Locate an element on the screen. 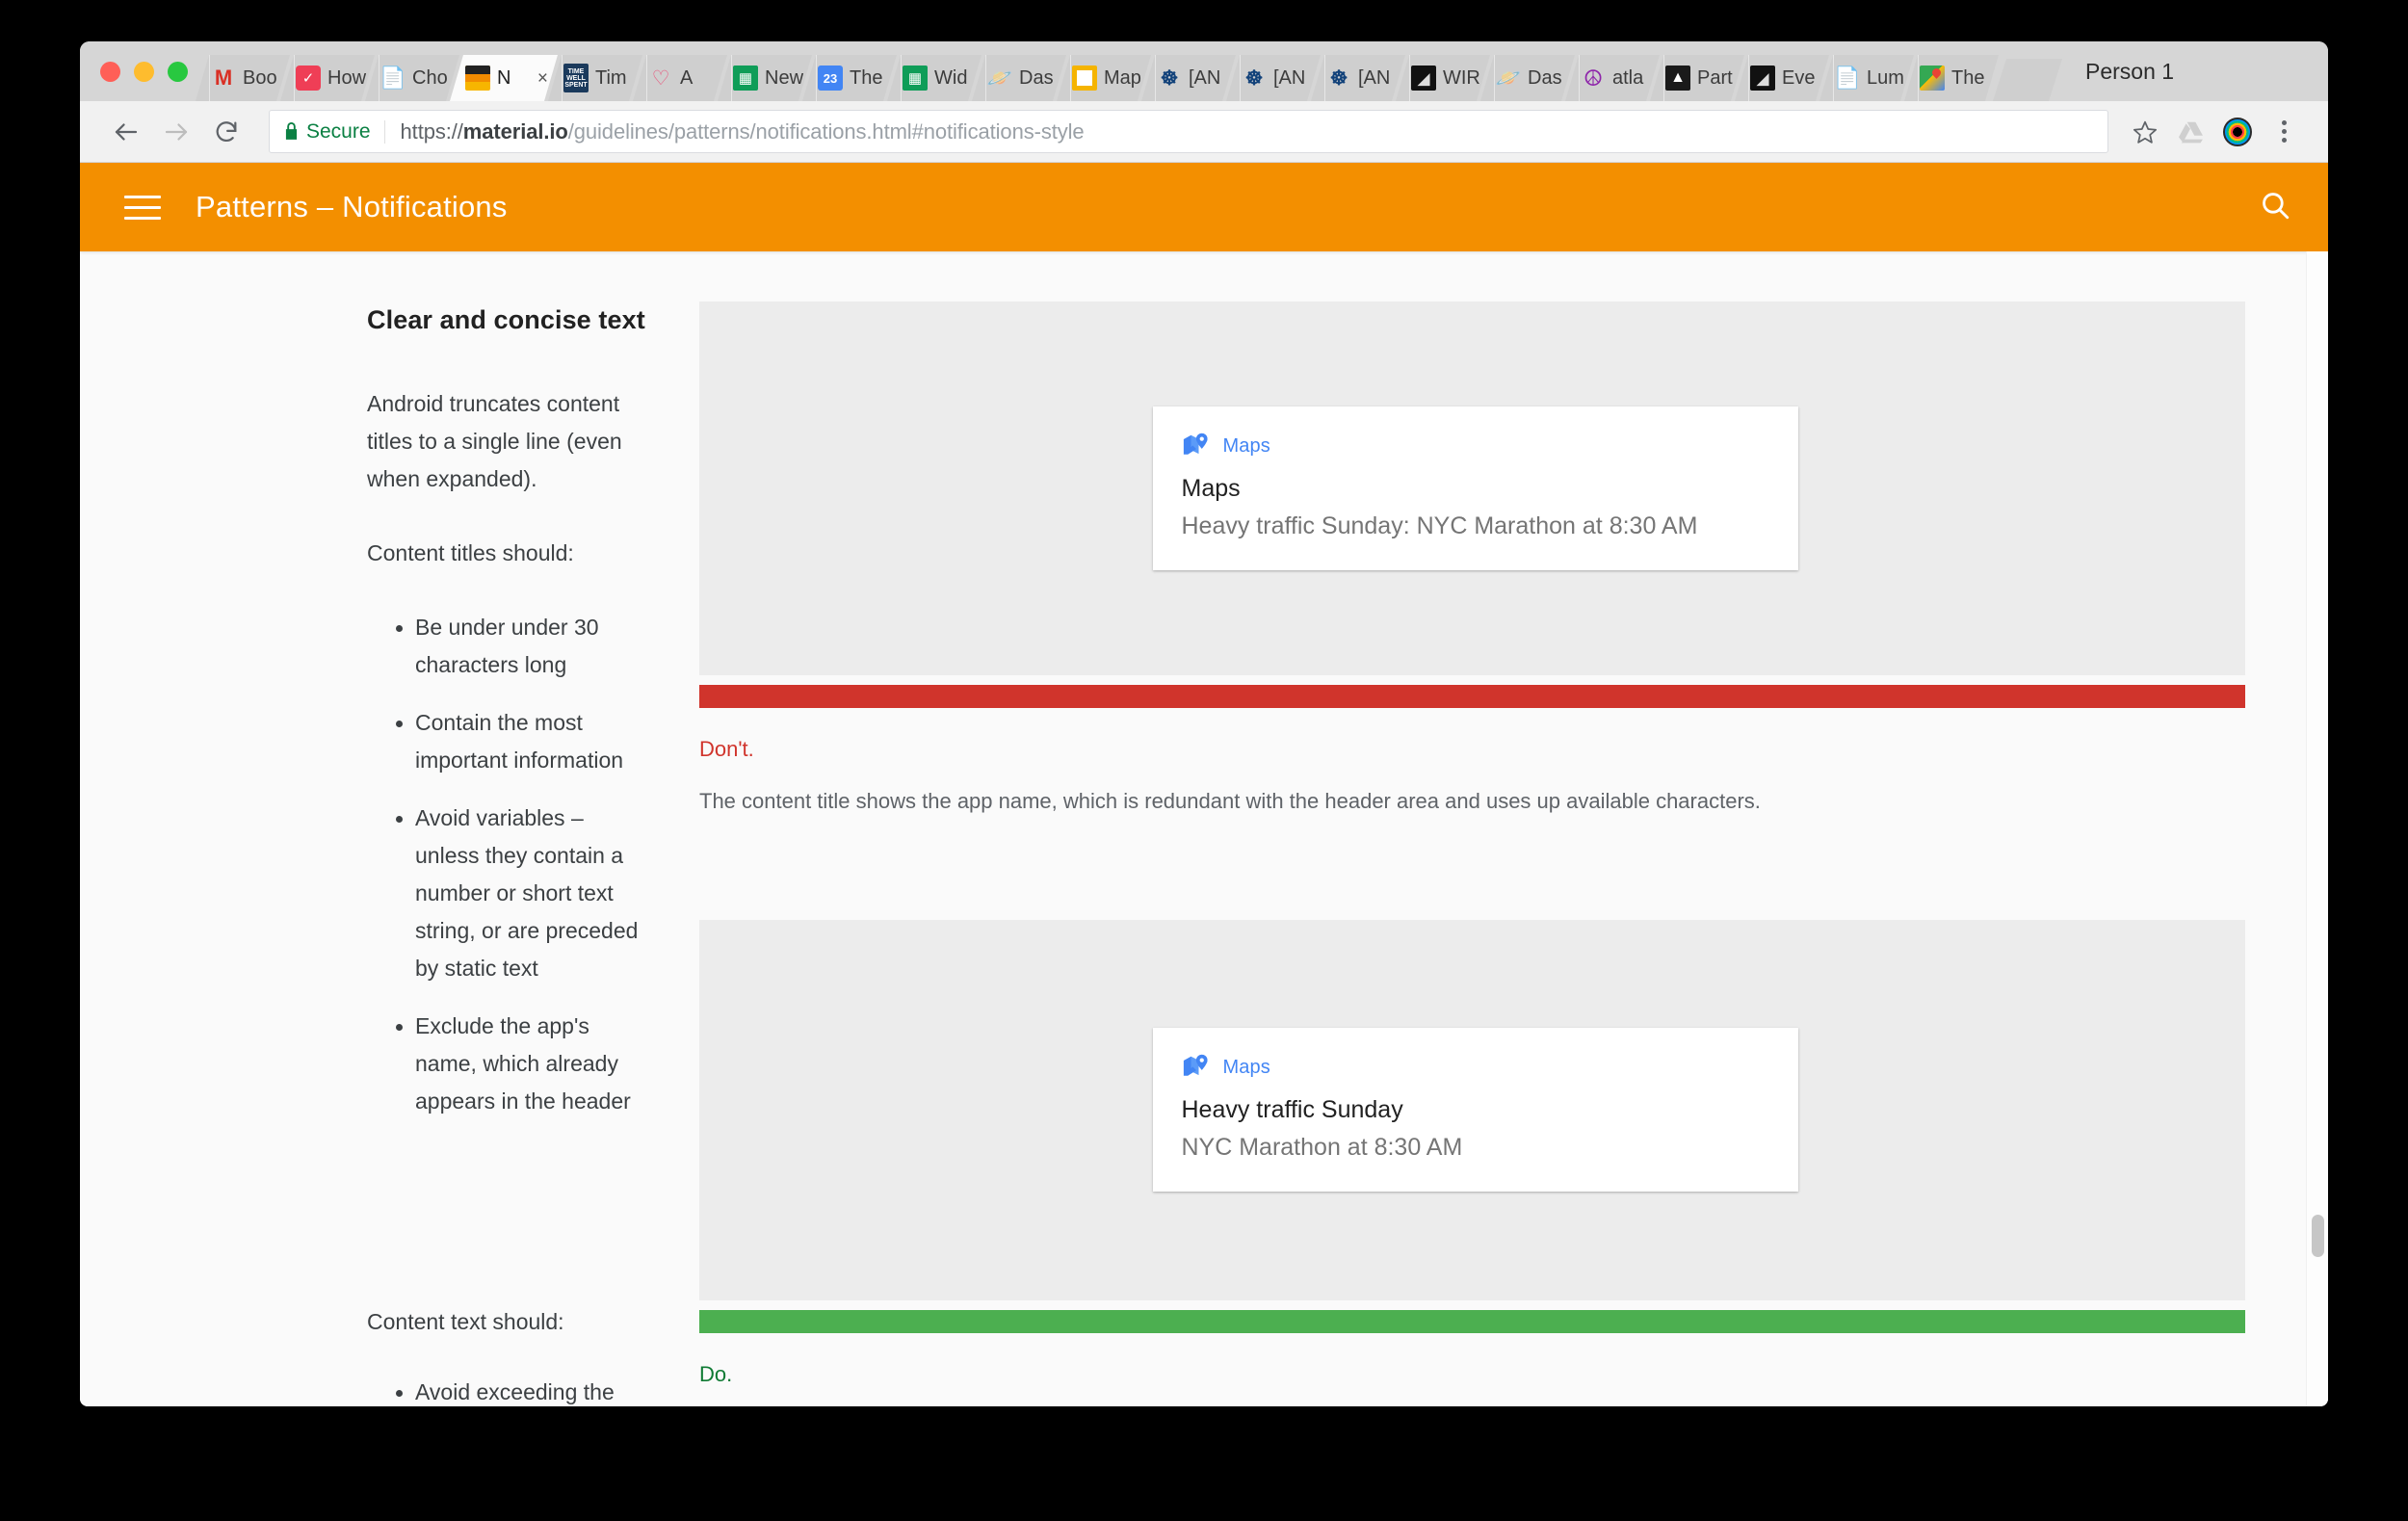 The height and width of the screenshot is (1521, 2408). window-close-button is located at coordinates (110, 71).